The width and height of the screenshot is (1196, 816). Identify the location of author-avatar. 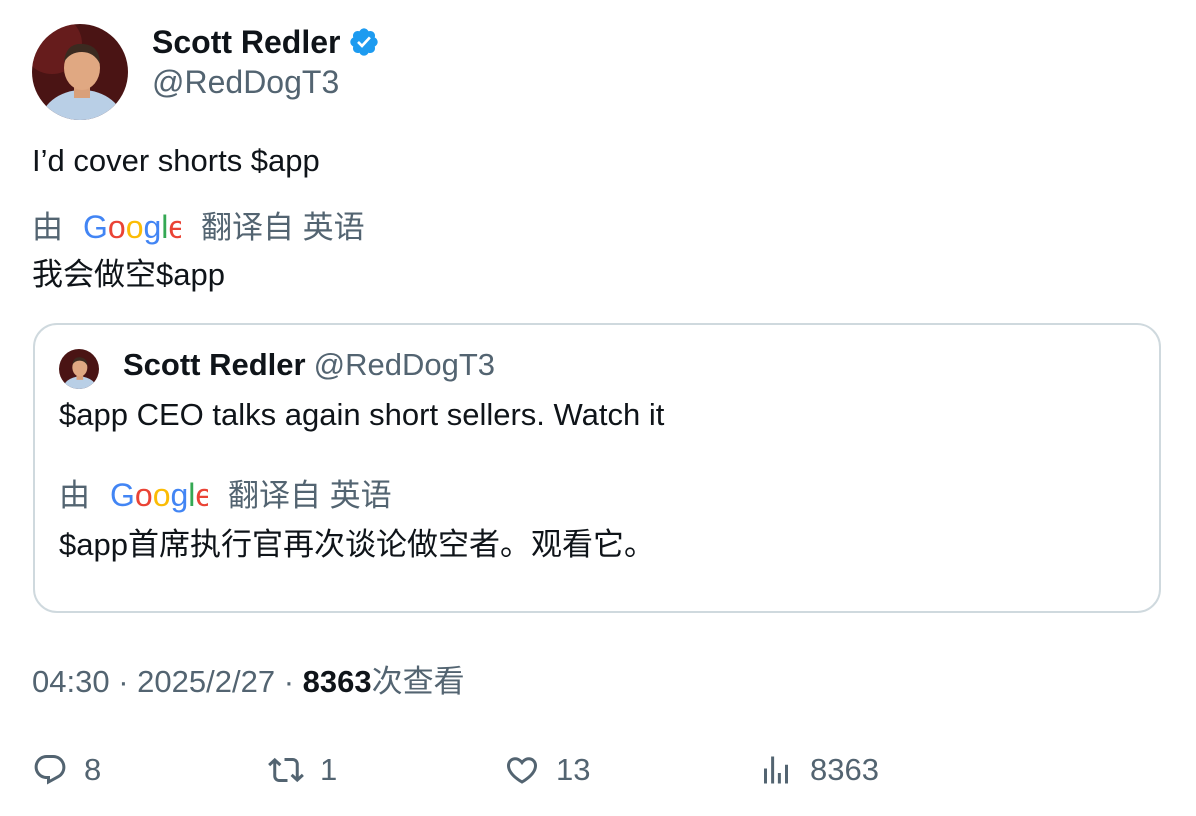
(80, 72).